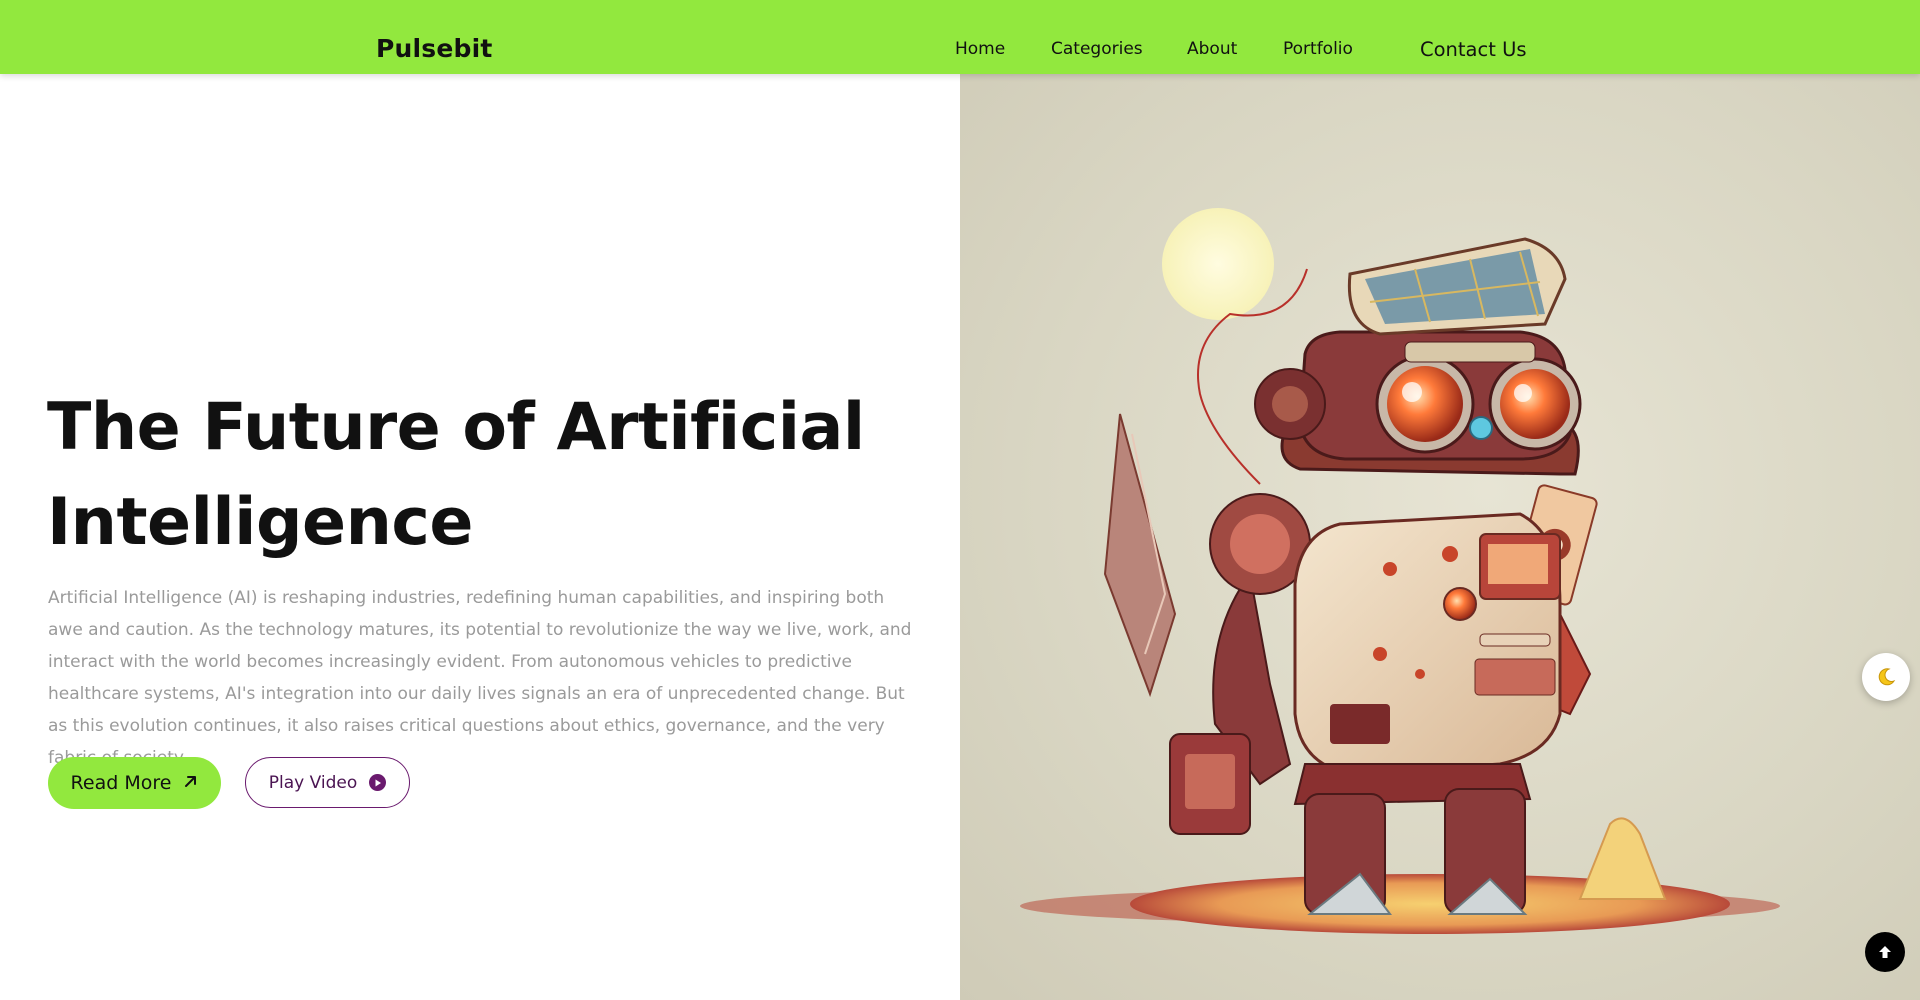 This screenshot has width=1920, height=1000. What do you see at coordinates (1885, 952) in the screenshot?
I see `arrow-up-icon` at bounding box center [1885, 952].